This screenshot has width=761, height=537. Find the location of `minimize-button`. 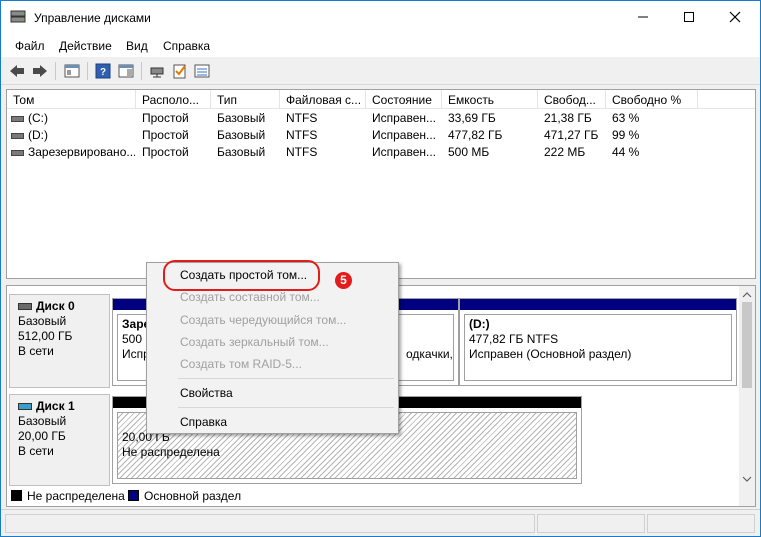

minimize-button is located at coordinates (643, 17).